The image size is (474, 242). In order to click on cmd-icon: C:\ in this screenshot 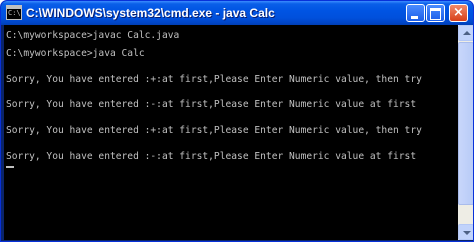, I will do `click(14, 12)`.